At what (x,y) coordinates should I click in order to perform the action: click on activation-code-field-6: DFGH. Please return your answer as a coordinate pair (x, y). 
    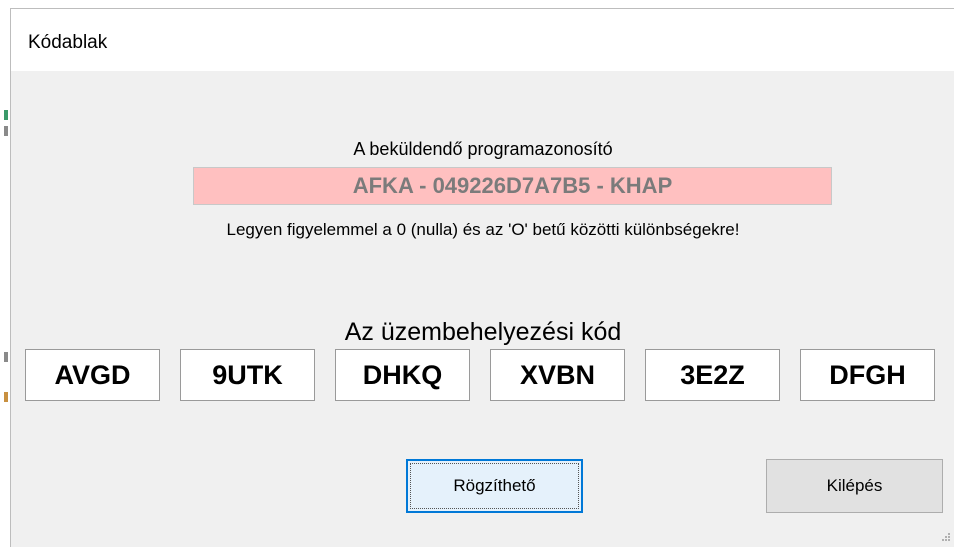
    Looking at the image, I should click on (867, 375).